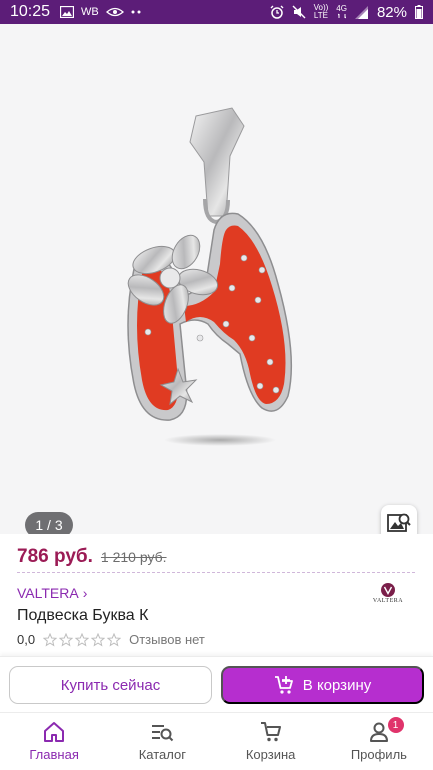  What do you see at coordinates (67, 12) in the screenshot?
I see `image-icon` at bounding box center [67, 12].